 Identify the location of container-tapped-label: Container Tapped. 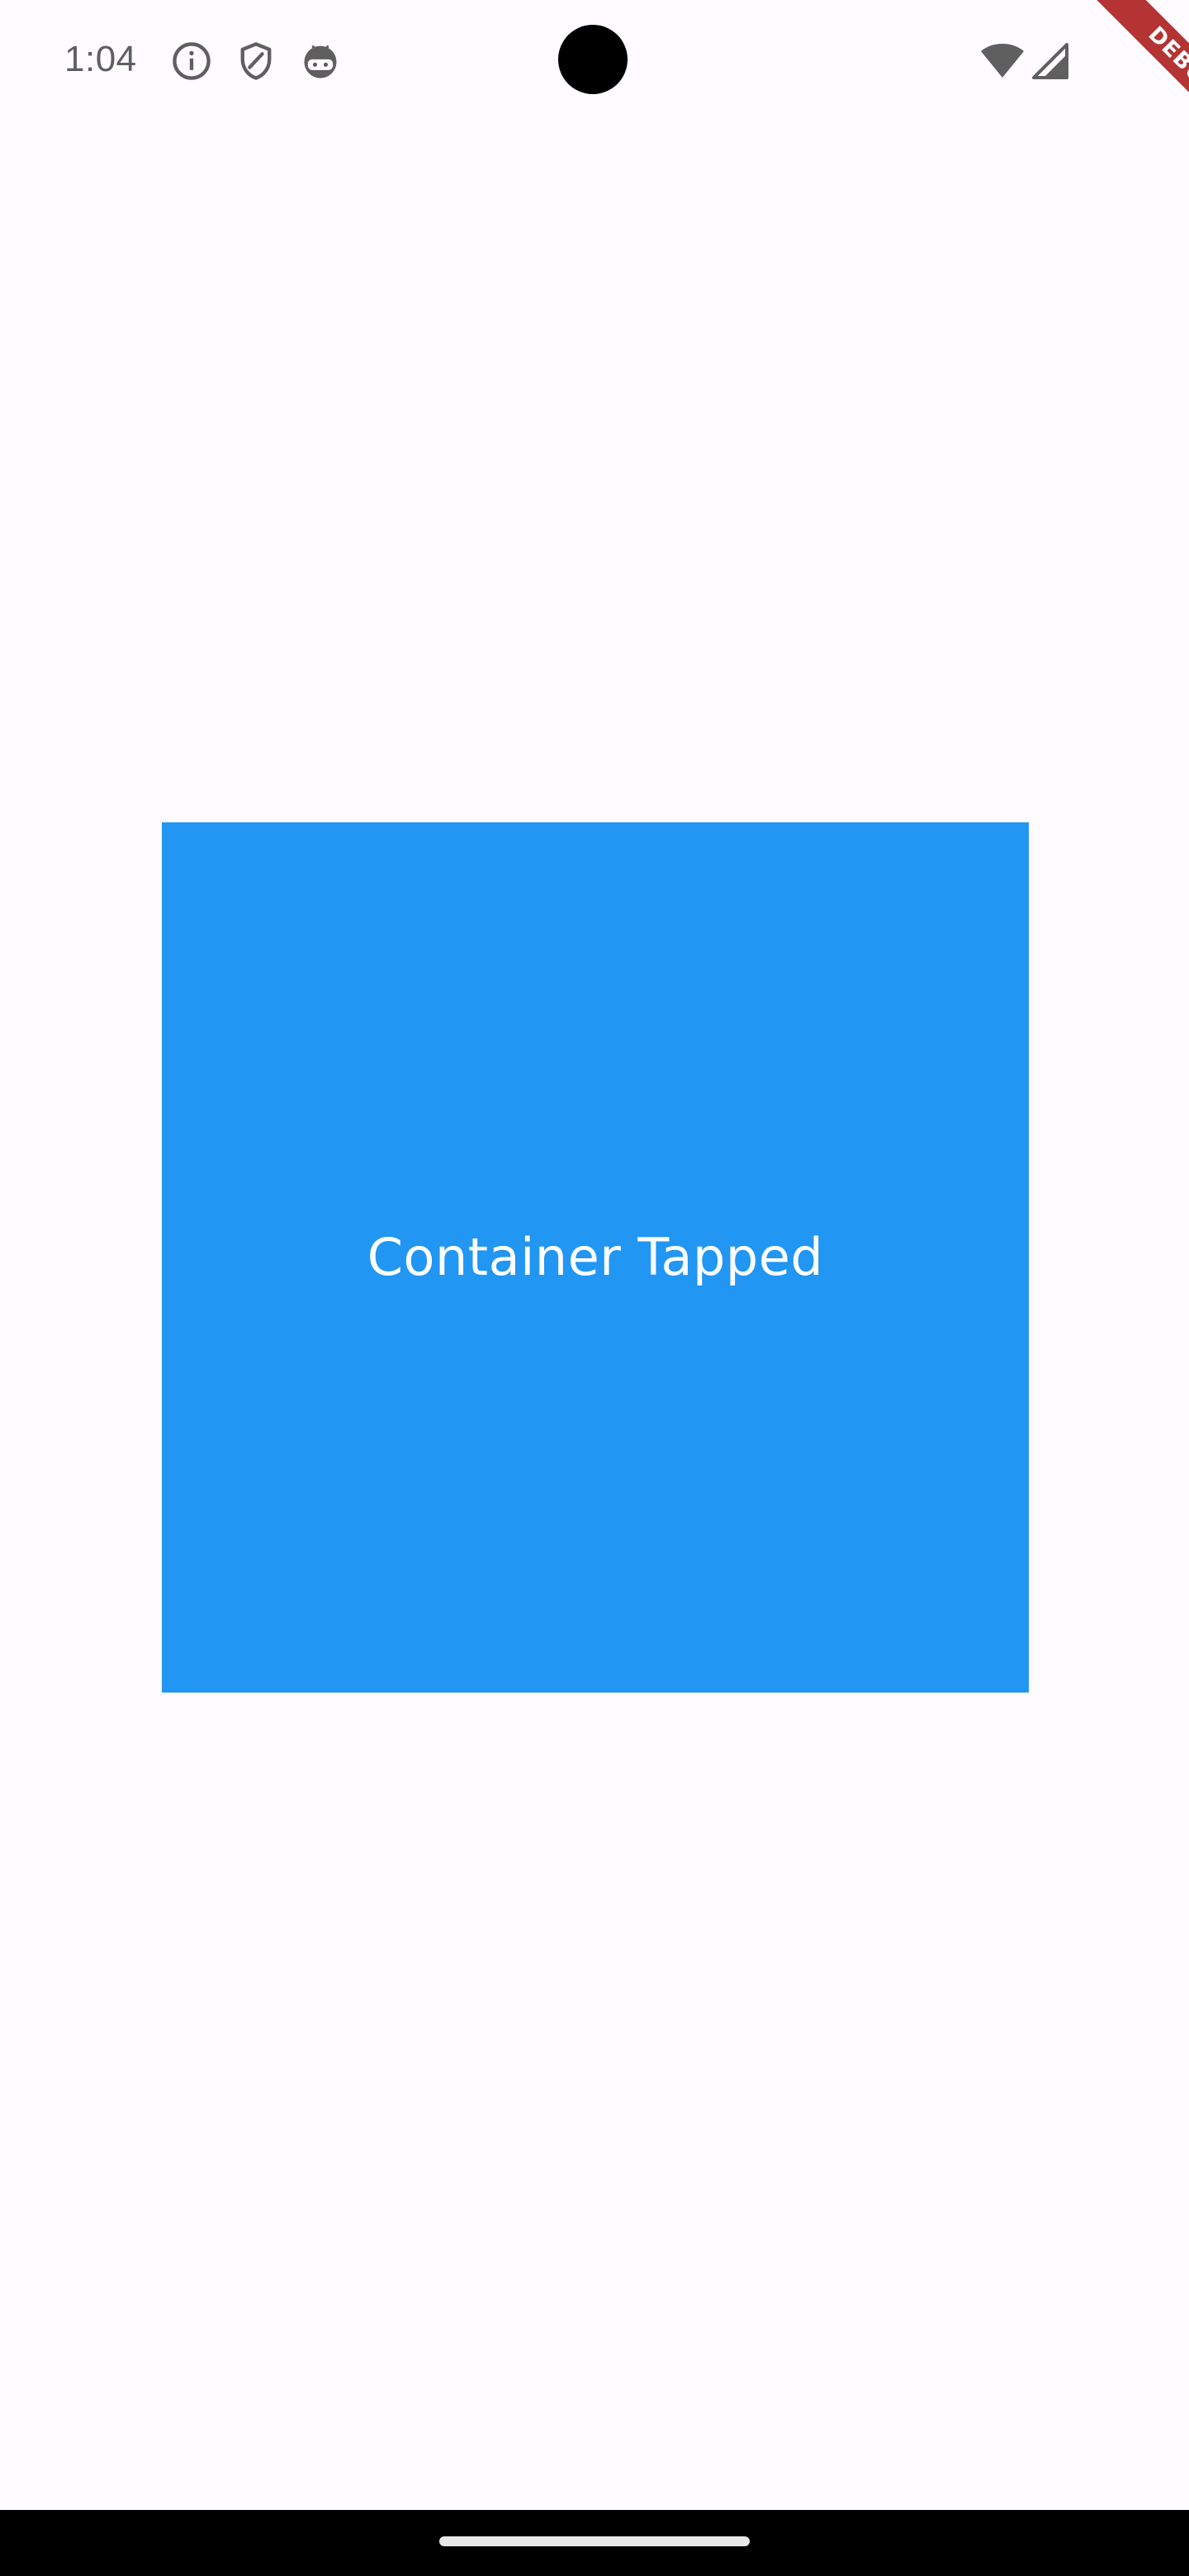
(595, 1257).